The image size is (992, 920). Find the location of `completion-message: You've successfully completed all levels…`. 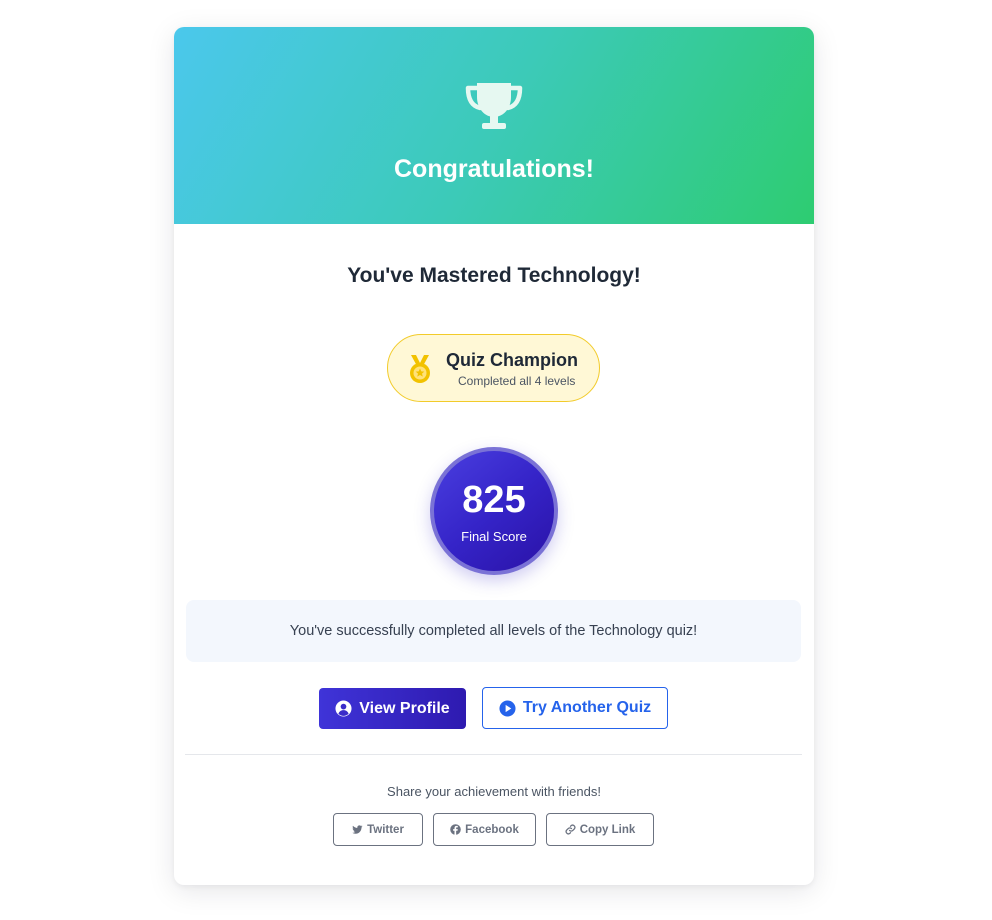

completion-message: You've successfully completed all levels… is located at coordinates (493, 631).